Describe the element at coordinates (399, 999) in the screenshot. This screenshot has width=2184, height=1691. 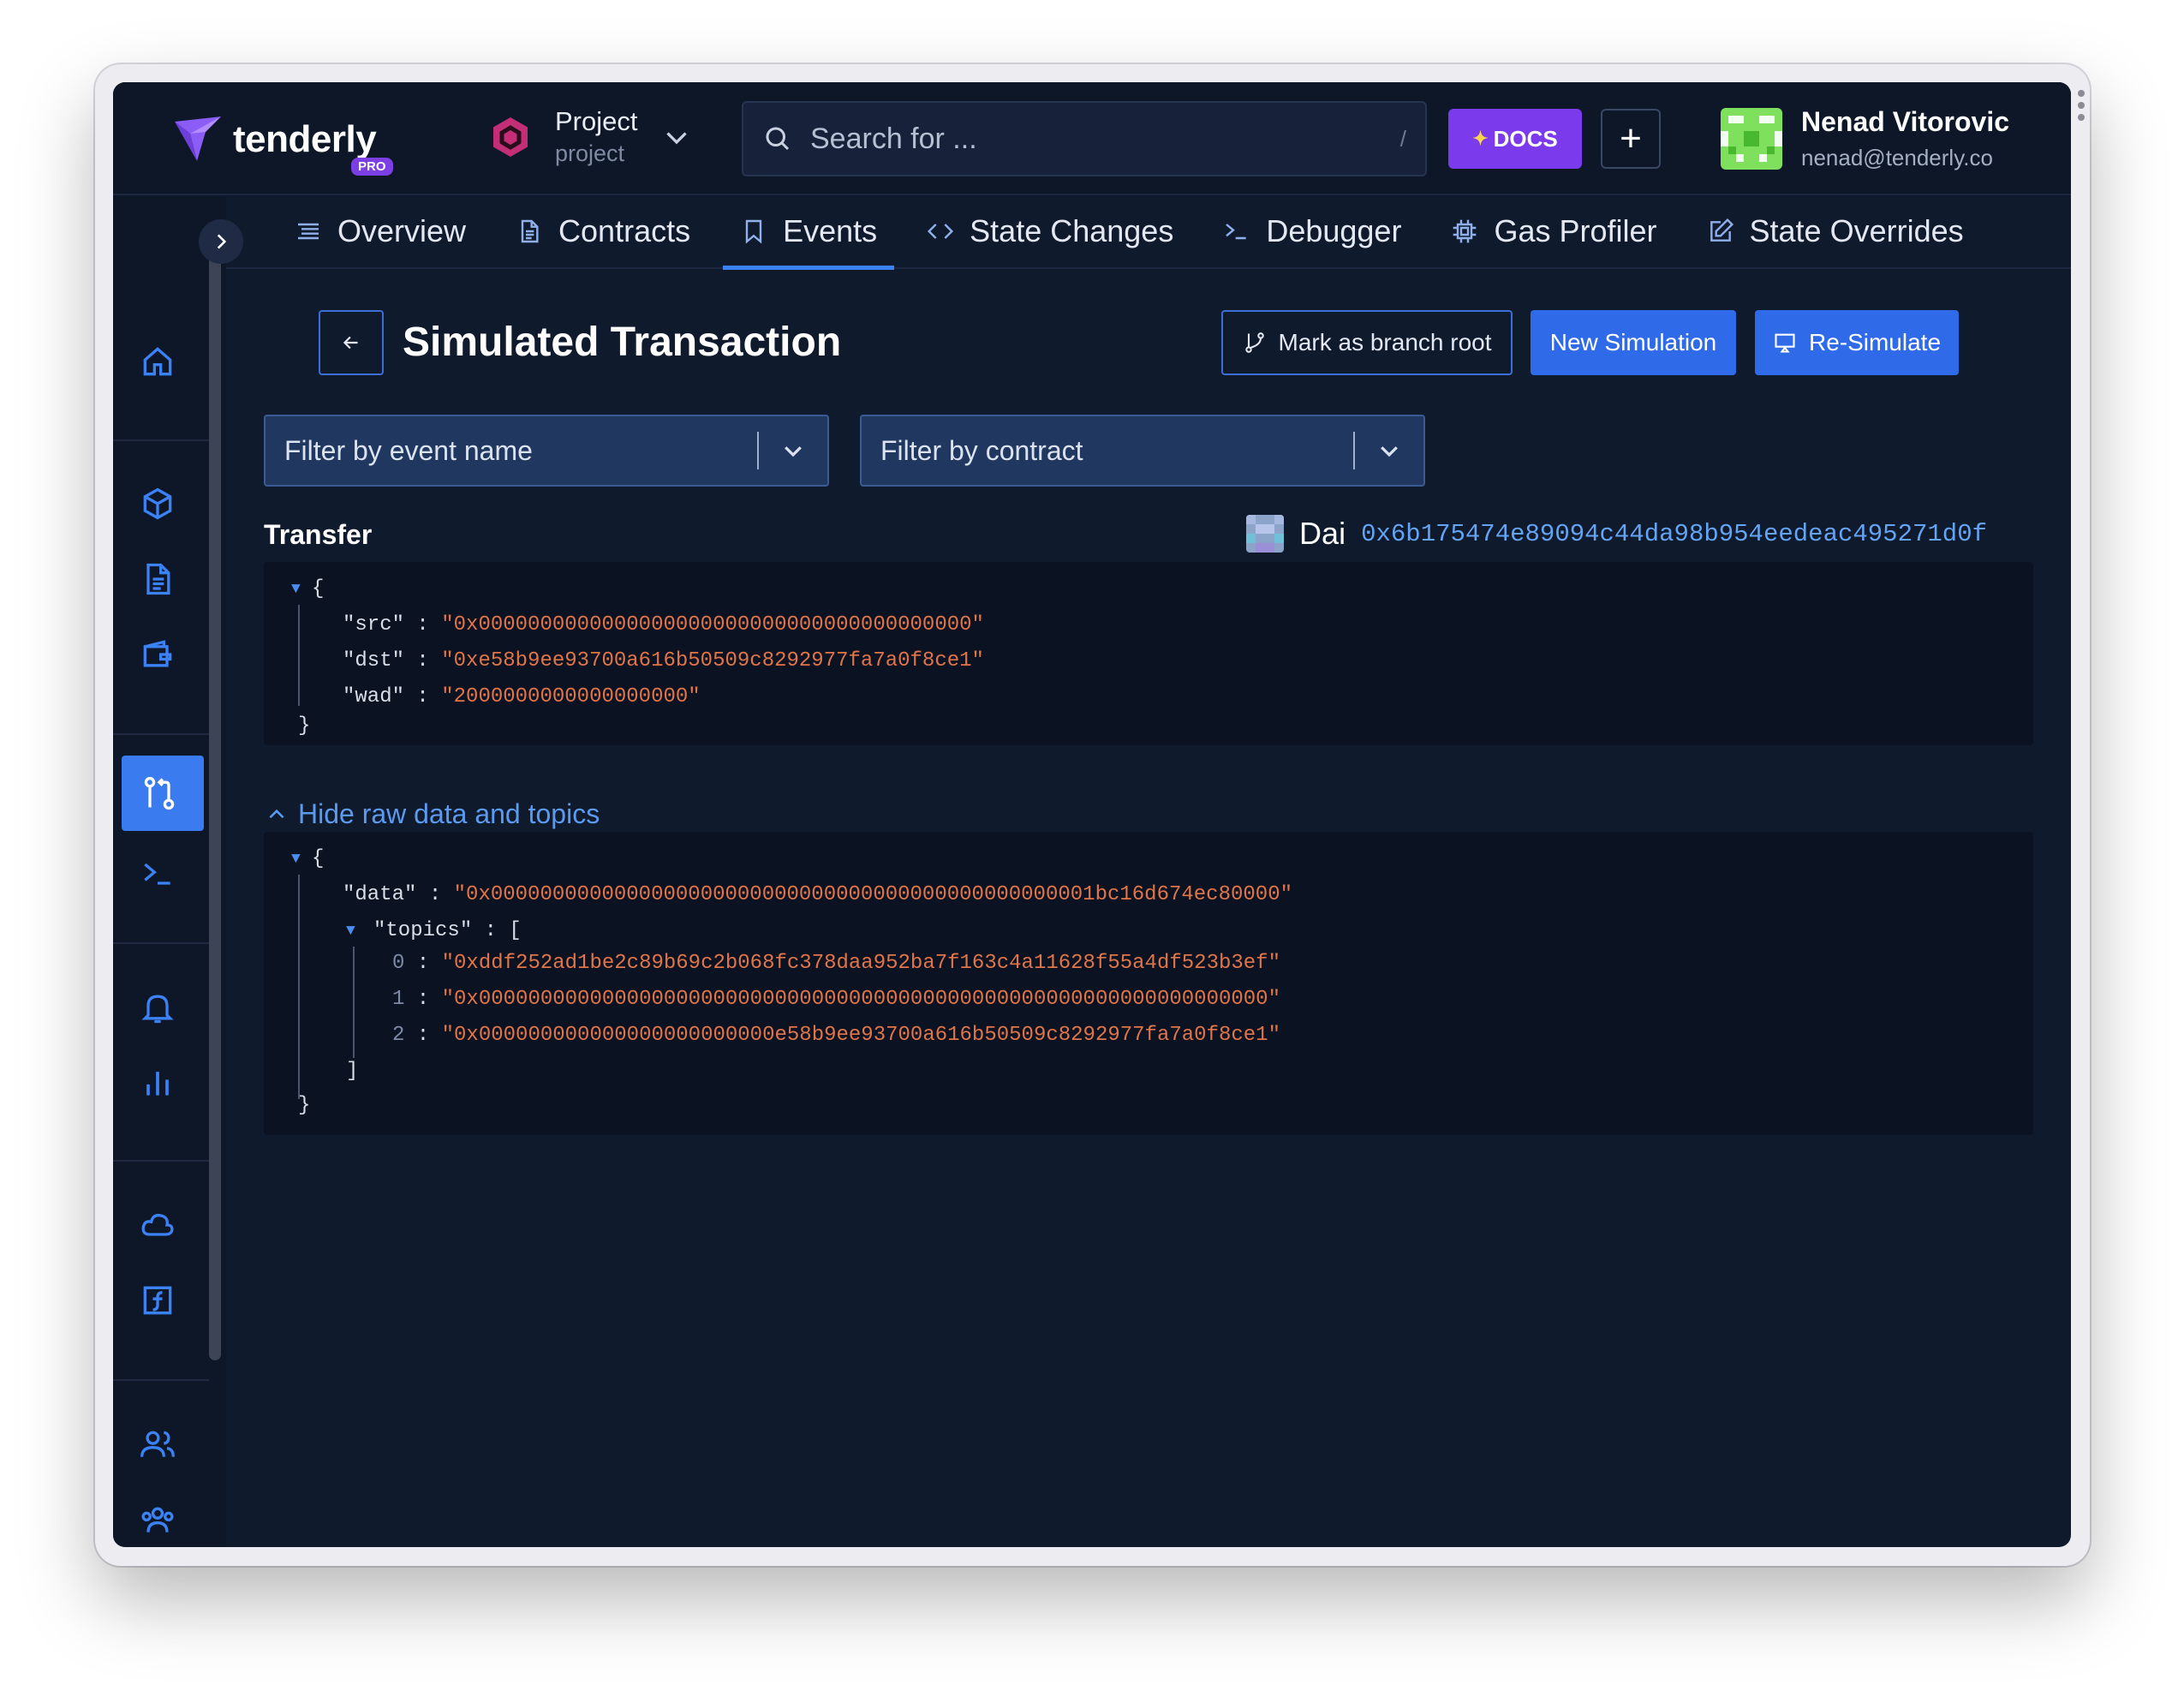
I see `topic-index: 1` at that location.